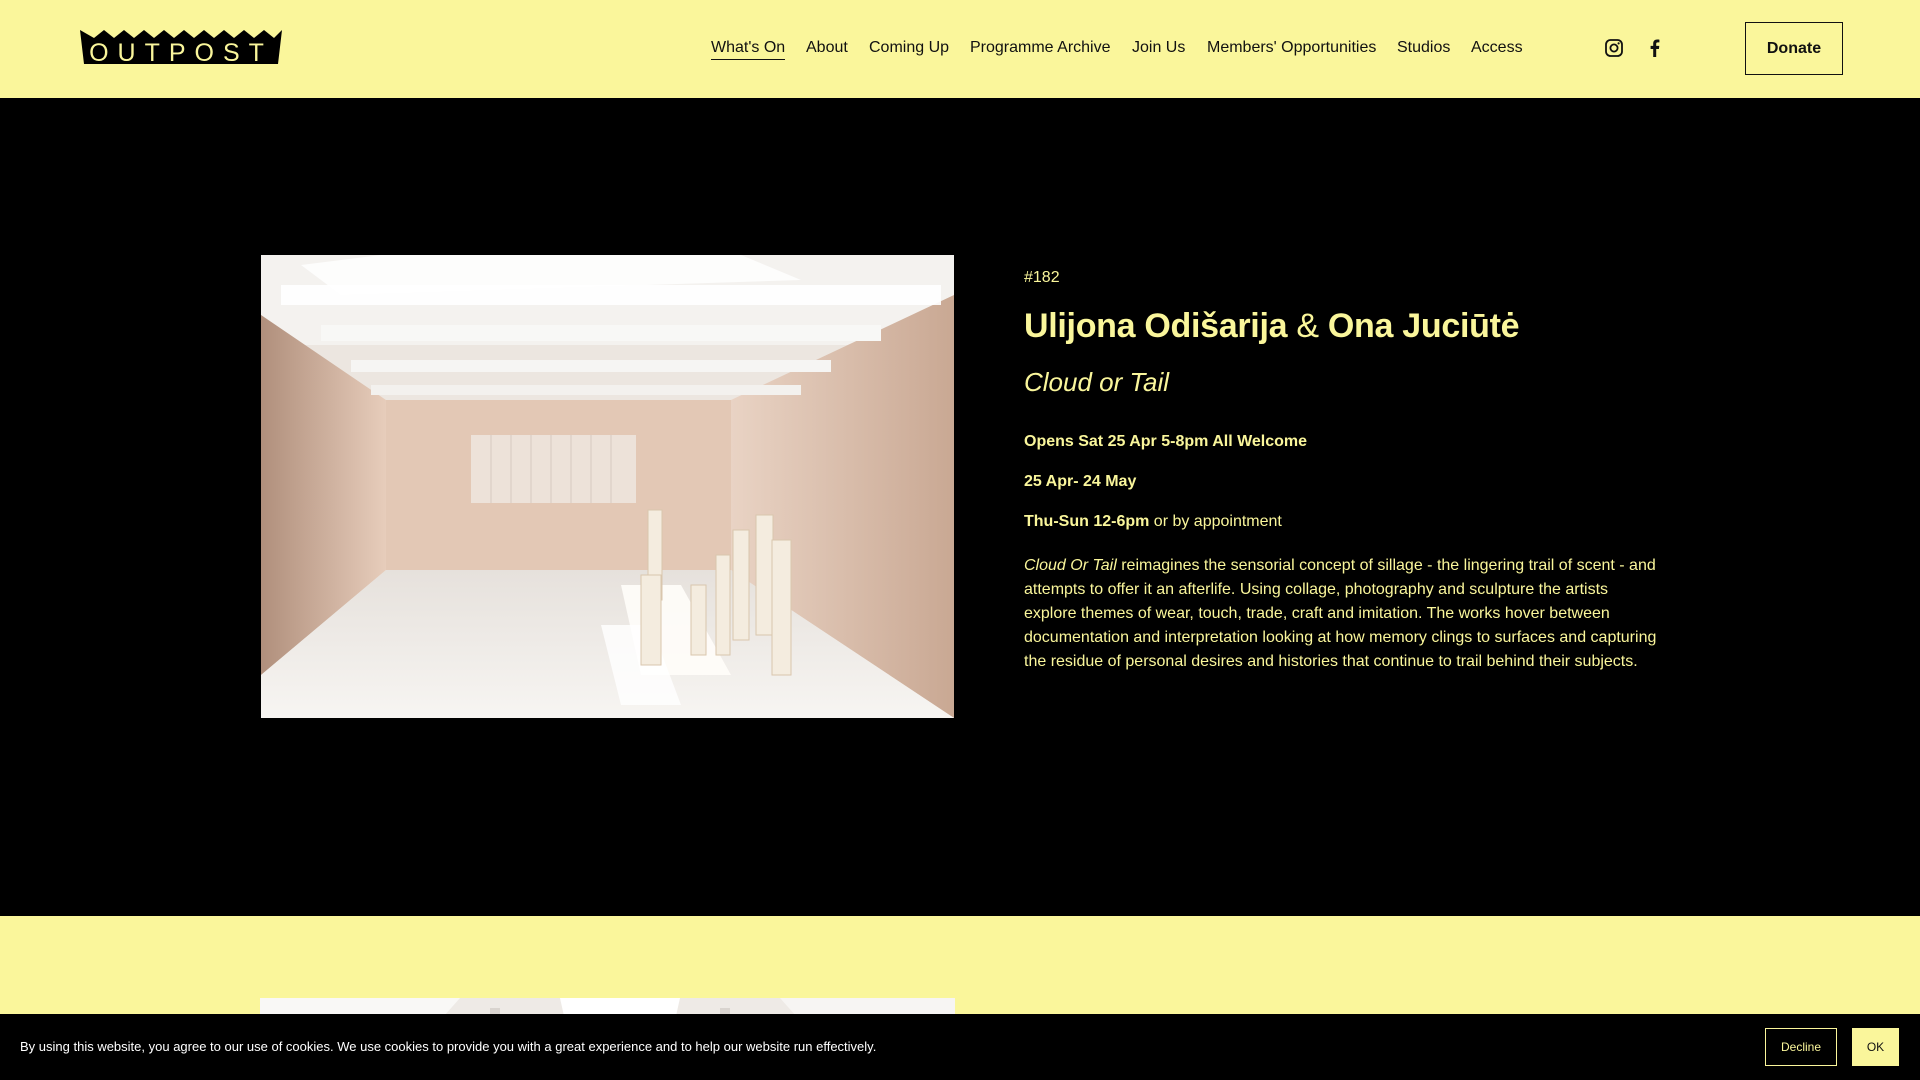  I want to click on cookie-ok-button: OK, so click(1875, 1047).